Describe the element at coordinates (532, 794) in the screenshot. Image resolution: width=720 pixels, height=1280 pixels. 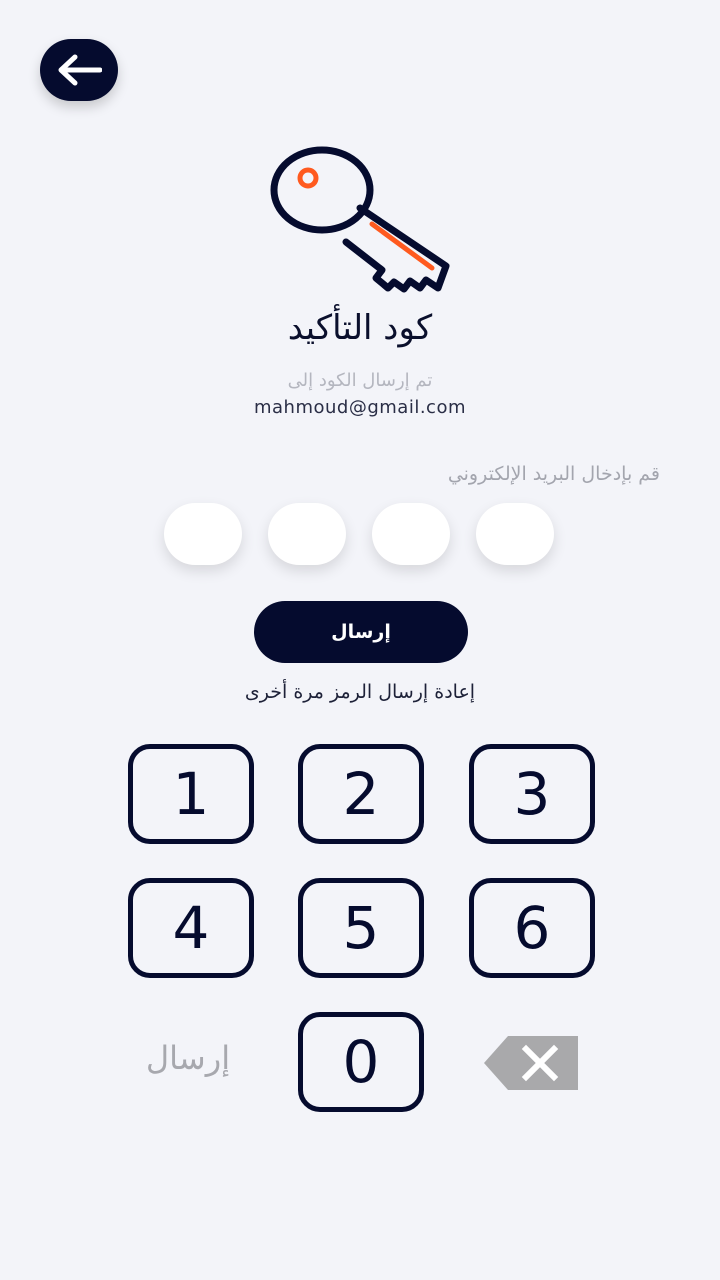
I see `keypad-key-3: 3` at that location.